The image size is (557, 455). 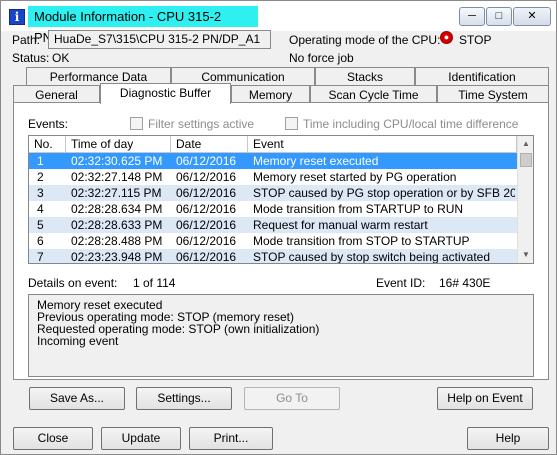 I want to click on go-to-button: Go To, so click(x=292, y=398).